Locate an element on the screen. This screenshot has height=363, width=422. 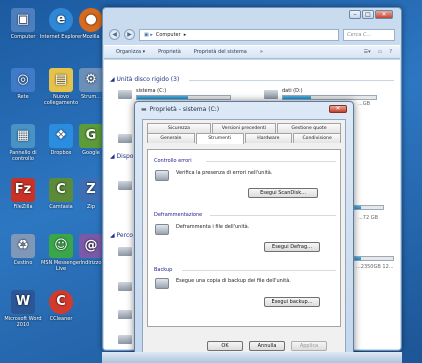
window-controls: – □ ✕ is located at coordinates (371, 14).